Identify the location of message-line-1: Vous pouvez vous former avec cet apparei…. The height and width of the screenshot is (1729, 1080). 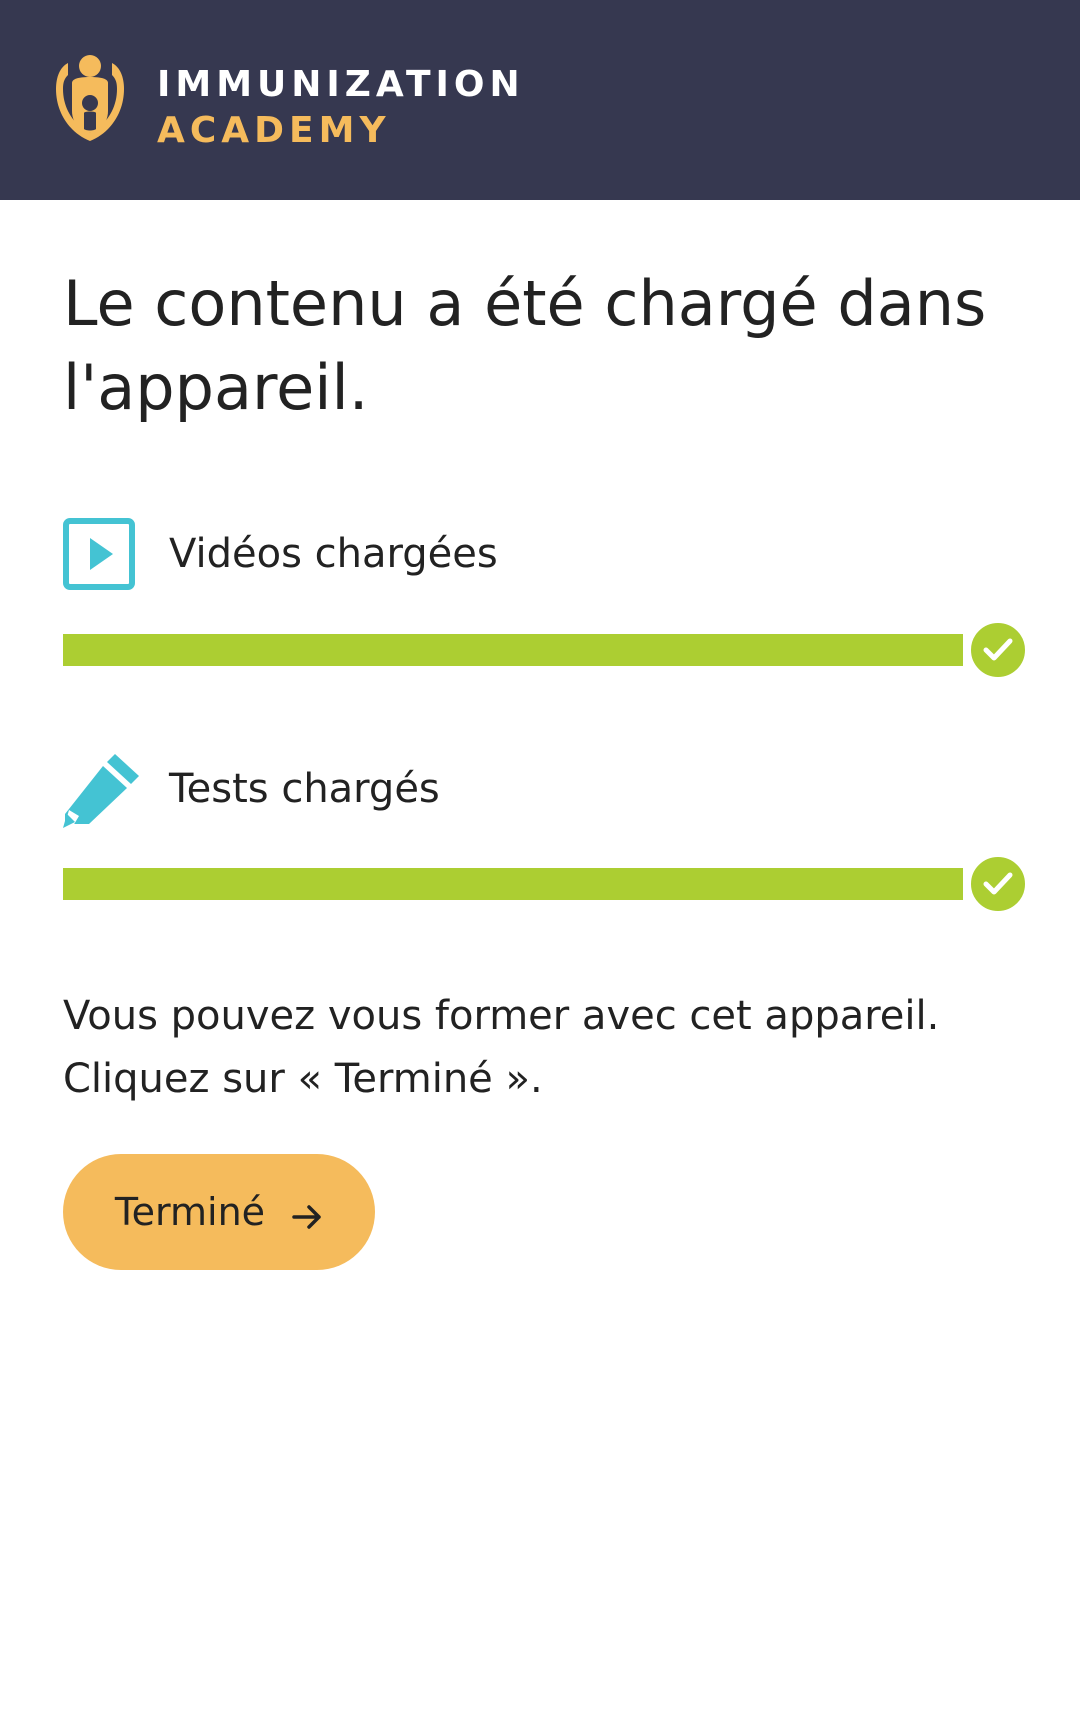
(501, 1016).